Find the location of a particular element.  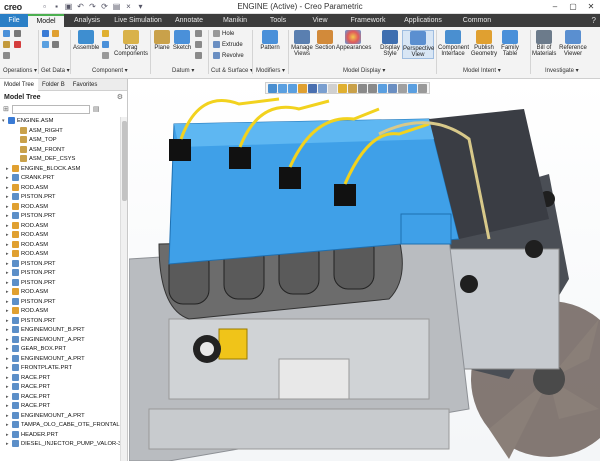

plane-button: Plane is located at coordinates (162, 40).